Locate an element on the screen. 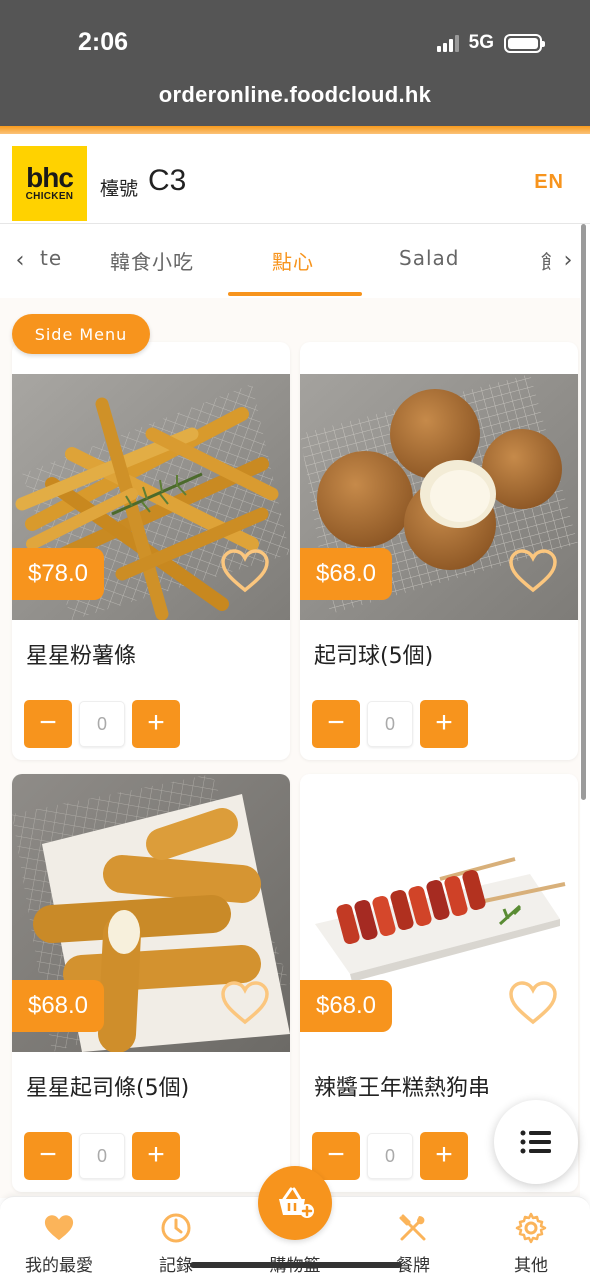 The height and width of the screenshot is (1280, 590). table-label: 檯號 is located at coordinates (119, 189).